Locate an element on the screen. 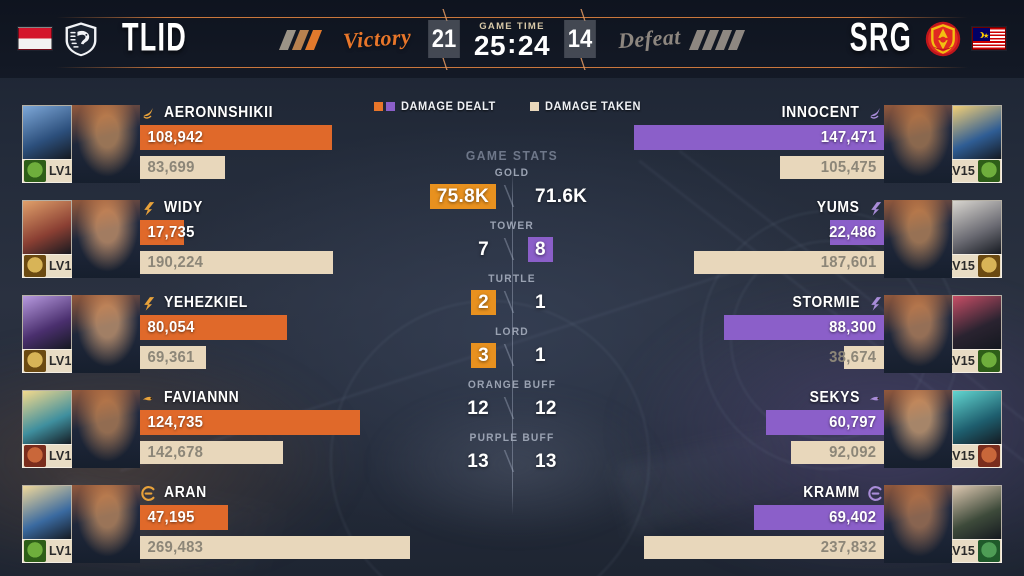  damage-taken-value: 142,678 is located at coordinates (175, 452).